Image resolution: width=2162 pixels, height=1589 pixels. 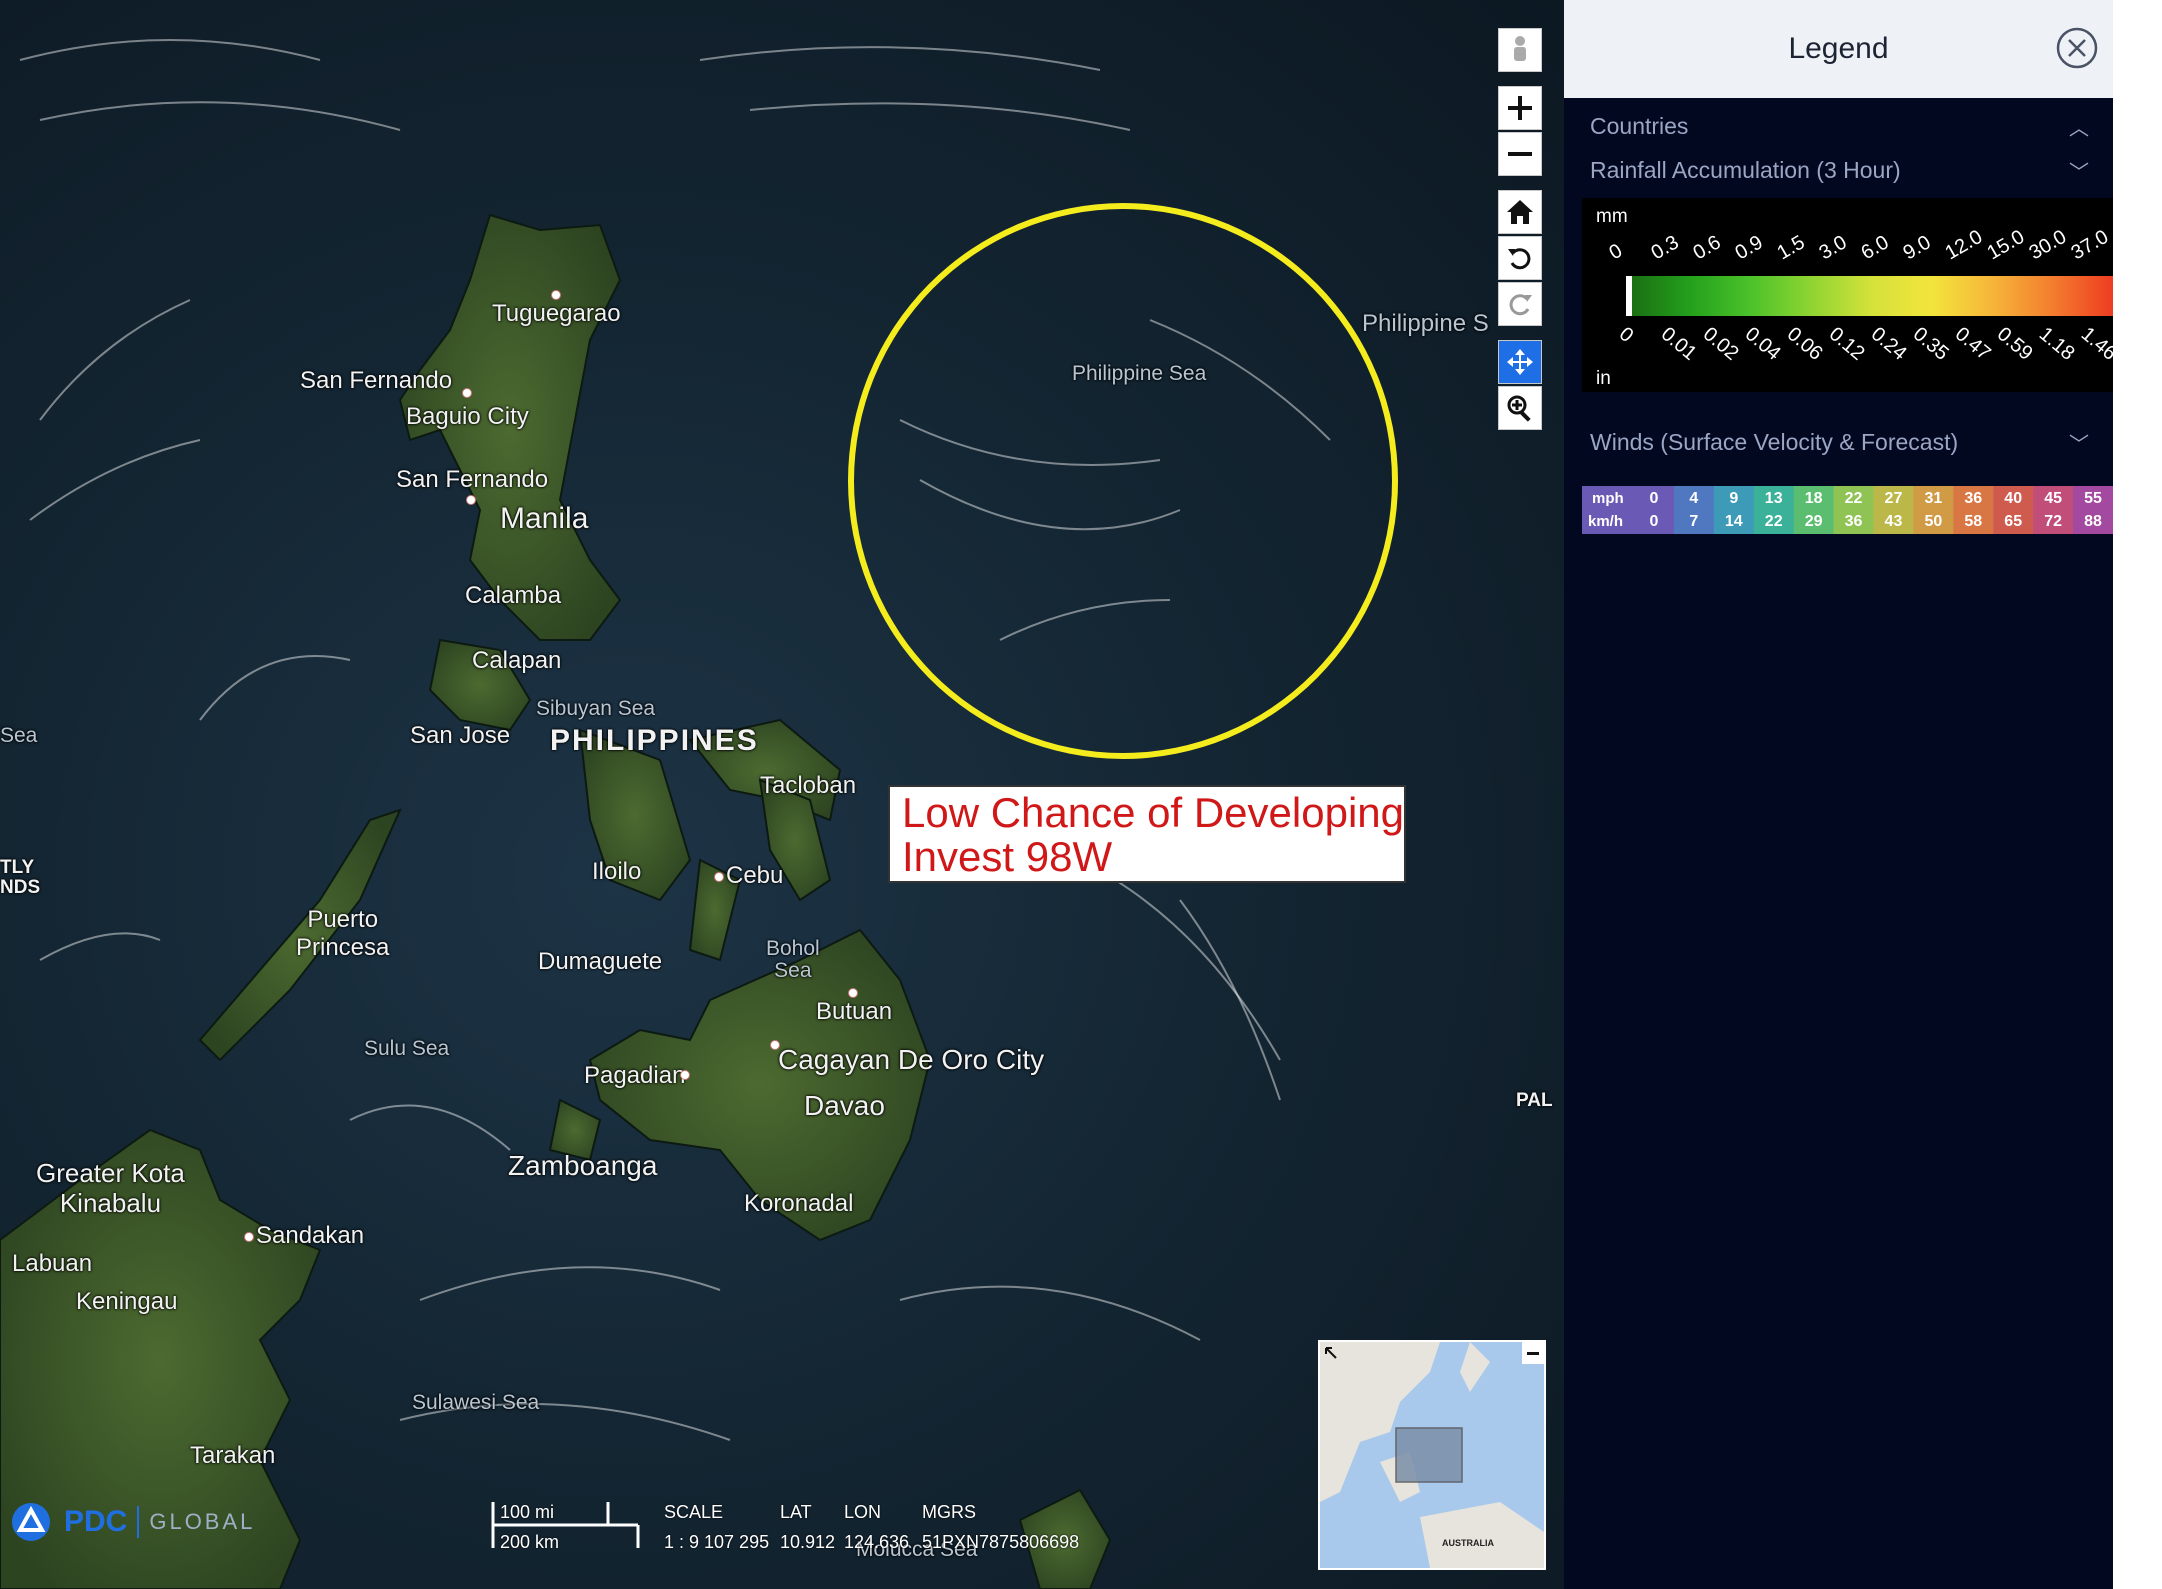 I want to click on place-label: Labuan, so click(x=52, y=1263).